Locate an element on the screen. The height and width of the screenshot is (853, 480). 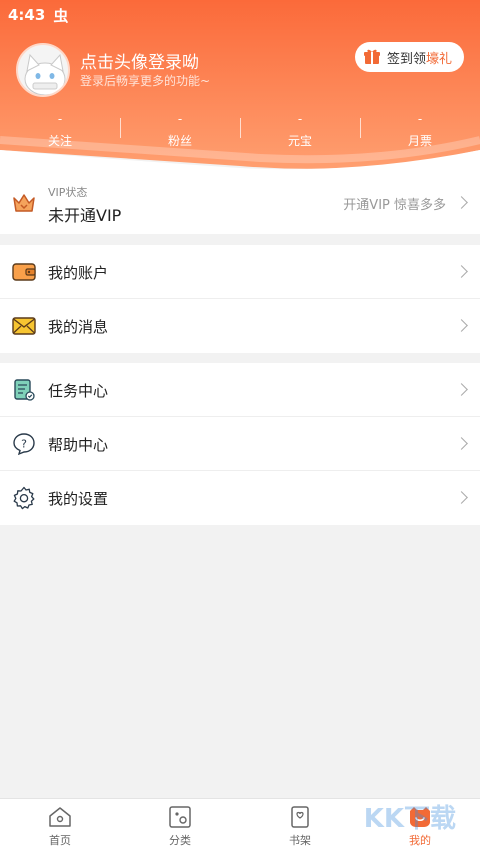
menu-item-settings: 我的设置 is located at coordinates (240, 498).